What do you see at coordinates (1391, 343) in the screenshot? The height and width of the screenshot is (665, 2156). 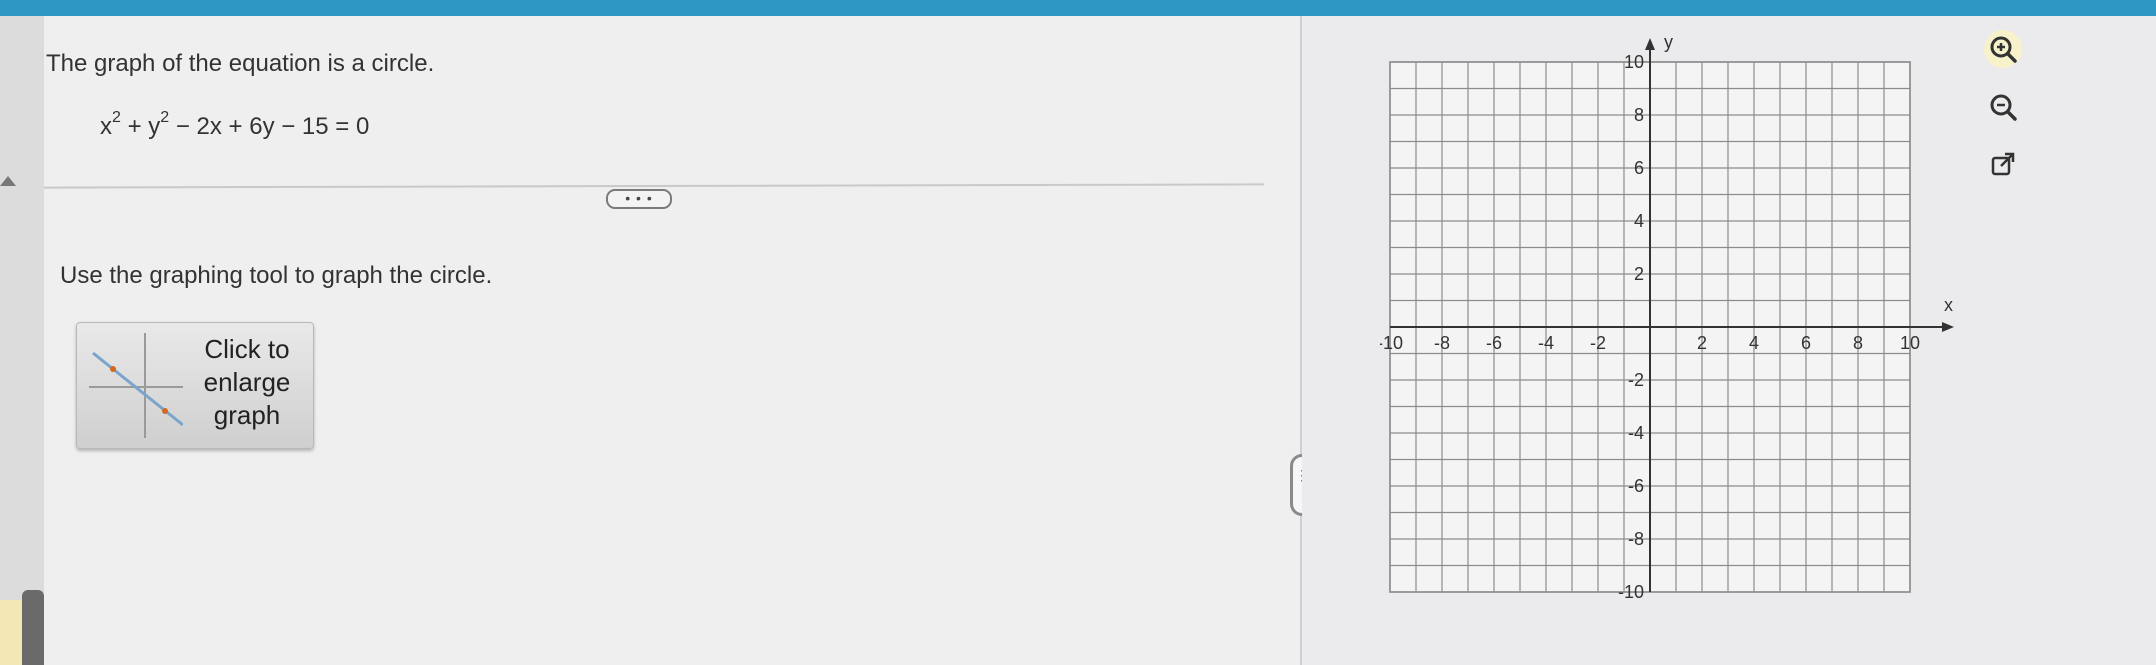 I see `x-tick-label: -10` at bounding box center [1391, 343].